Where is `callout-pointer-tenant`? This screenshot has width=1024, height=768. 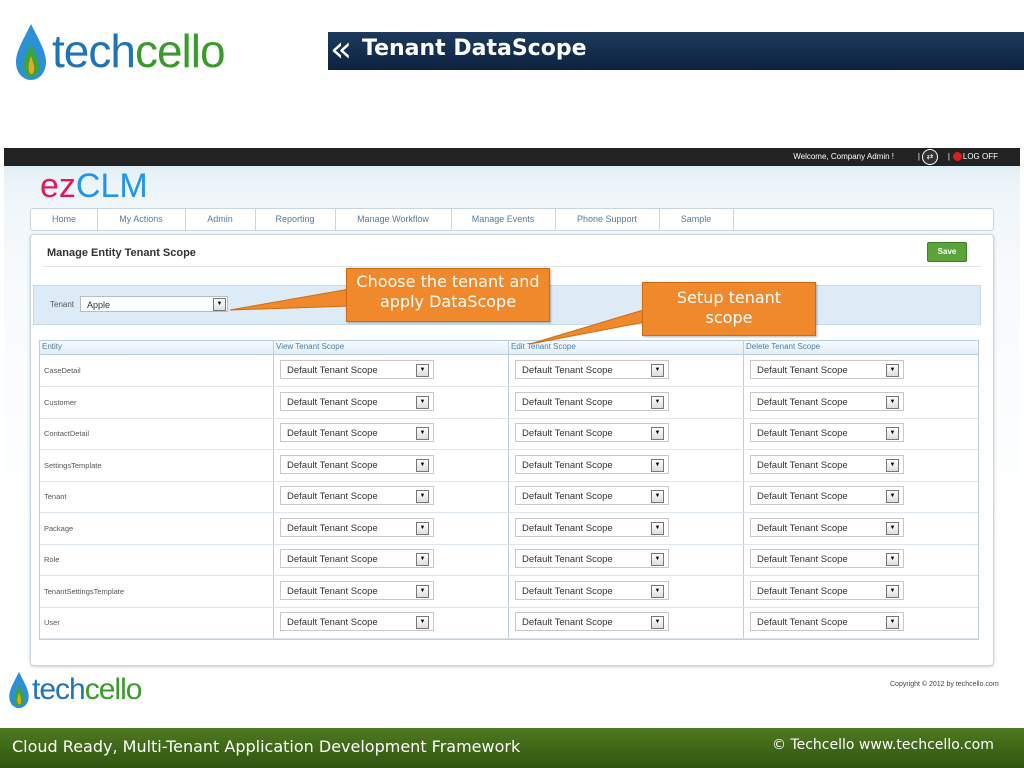
callout-pointer-tenant is located at coordinates (290, 299).